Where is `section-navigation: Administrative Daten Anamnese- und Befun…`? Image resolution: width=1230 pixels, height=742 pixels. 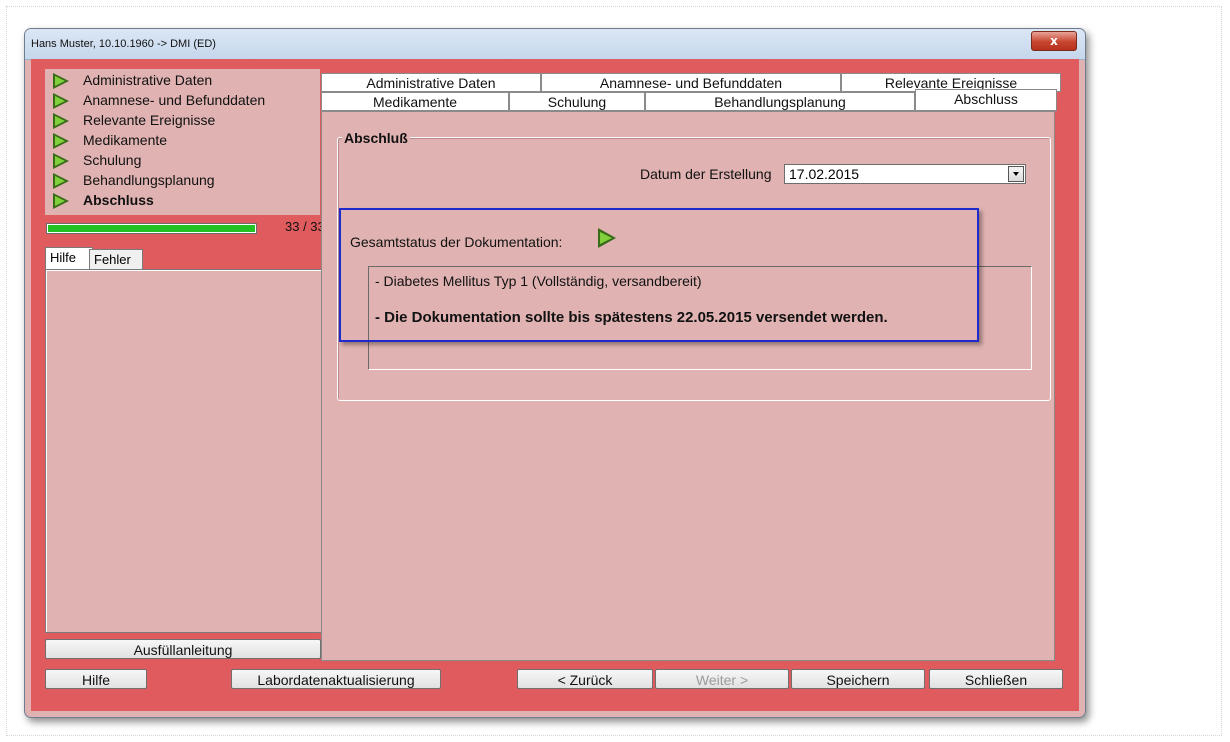
section-navigation: Administrative Daten Anamnese- und Befun… is located at coordinates (182, 142).